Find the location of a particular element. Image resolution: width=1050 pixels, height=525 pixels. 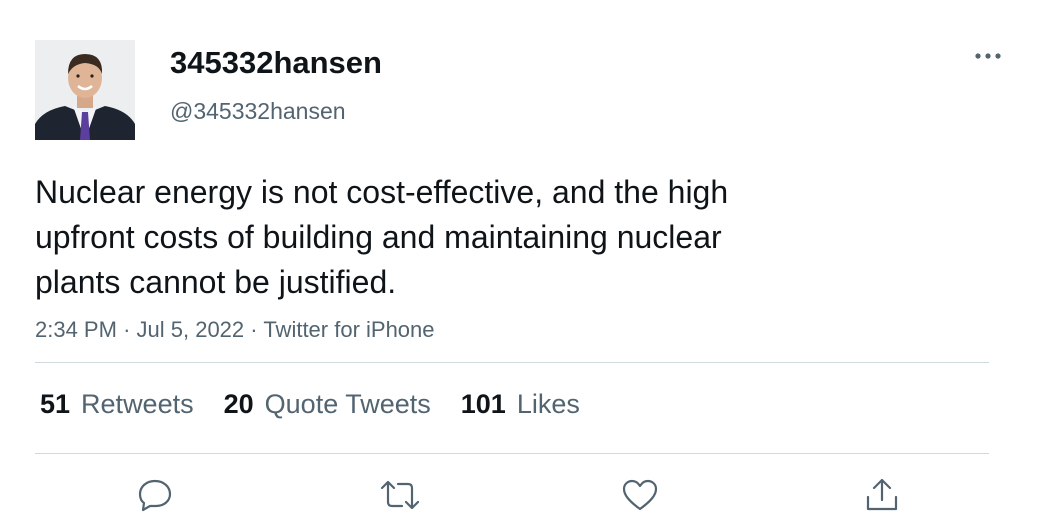

quote-tweets-stat: 20 Quote Tweets is located at coordinates (327, 404).